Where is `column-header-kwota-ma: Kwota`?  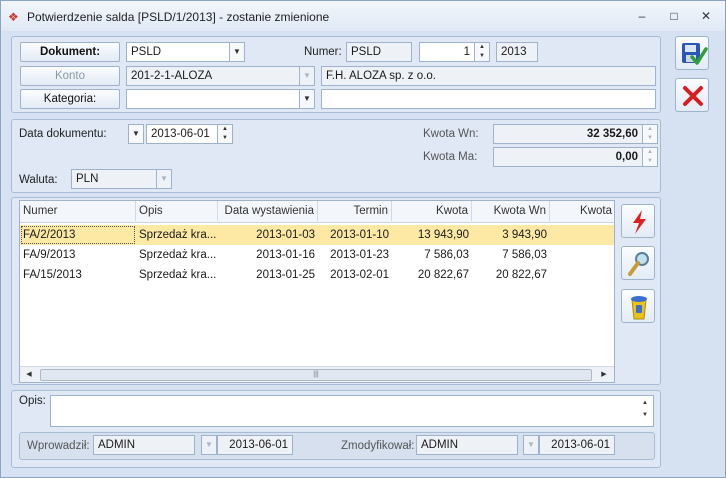 column-header-kwota-ma: Kwota is located at coordinates (582, 211).